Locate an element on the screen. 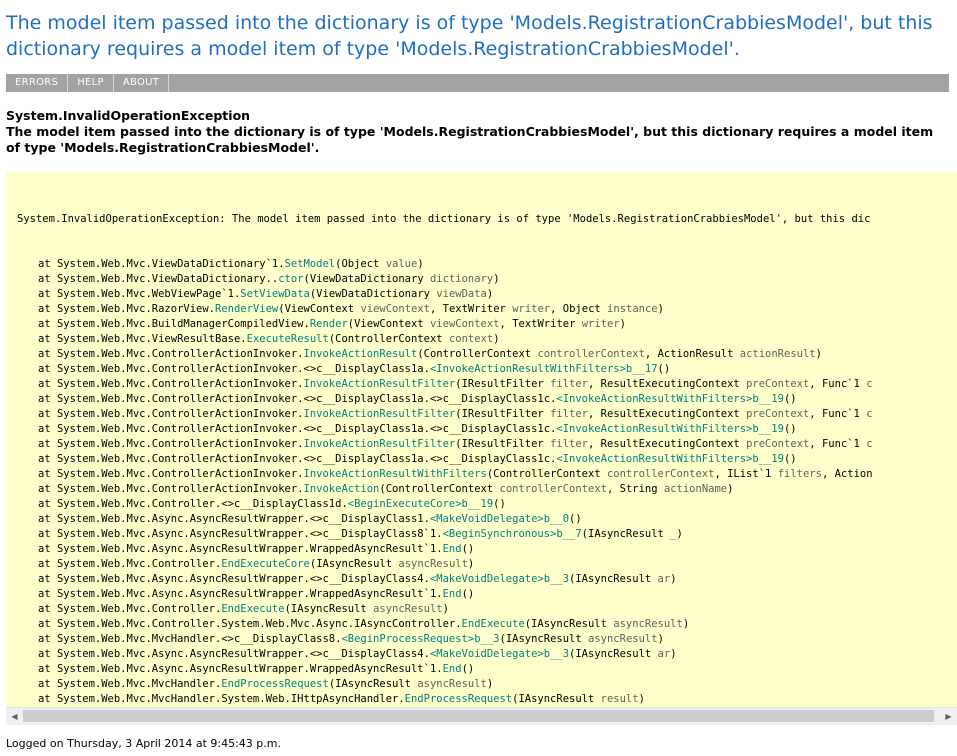 The height and width of the screenshot is (756, 957). arg-name: writer is located at coordinates (531, 309).